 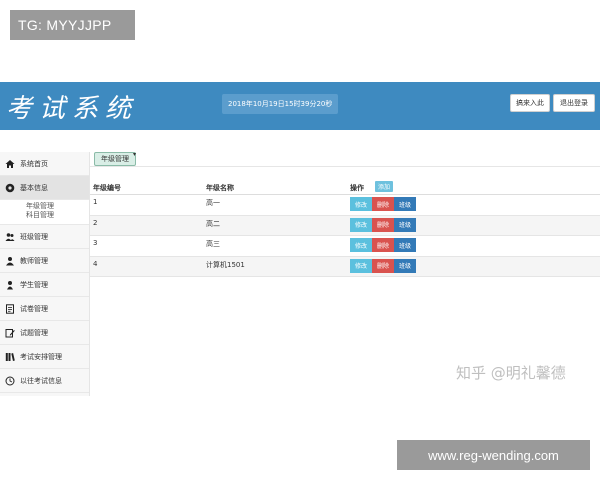 What do you see at coordinates (280, 104) in the screenshot?
I see `datetime-display: 2018年10月19日15时39分20秒` at bounding box center [280, 104].